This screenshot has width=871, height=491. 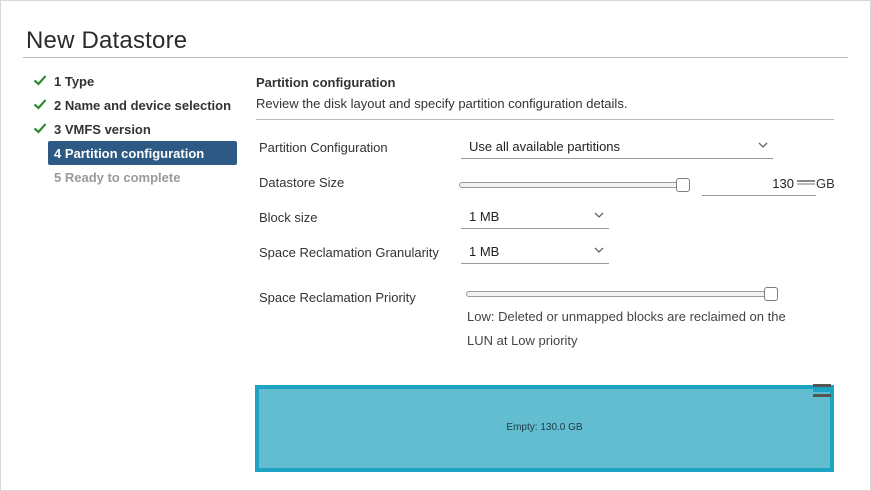 What do you see at coordinates (136, 81) in the screenshot?
I see `step-type: 1 Type` at bounding box center [136, 81].